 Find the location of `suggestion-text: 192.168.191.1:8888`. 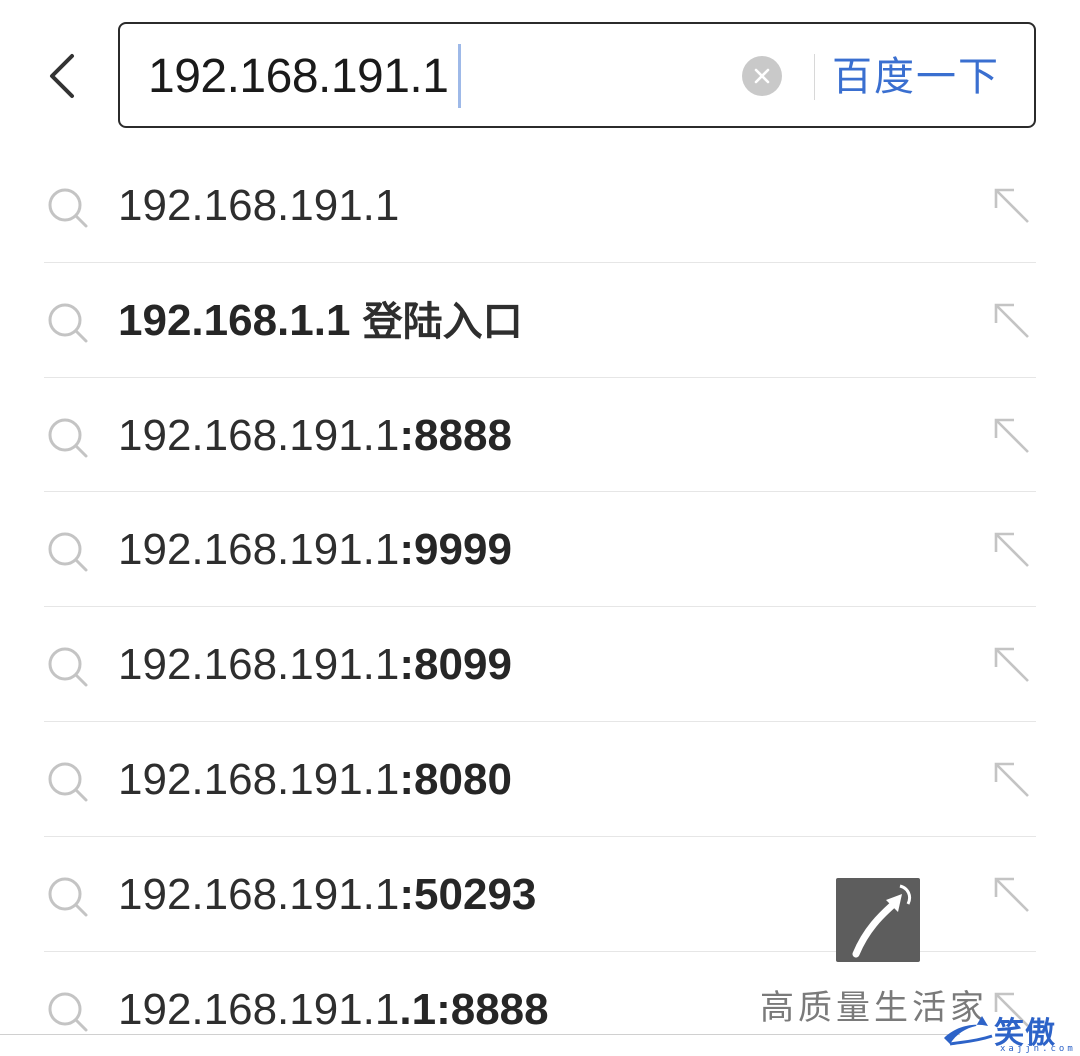

suggestion-text: 192.168.191.1:8888 is located at coordinates (315, 436).